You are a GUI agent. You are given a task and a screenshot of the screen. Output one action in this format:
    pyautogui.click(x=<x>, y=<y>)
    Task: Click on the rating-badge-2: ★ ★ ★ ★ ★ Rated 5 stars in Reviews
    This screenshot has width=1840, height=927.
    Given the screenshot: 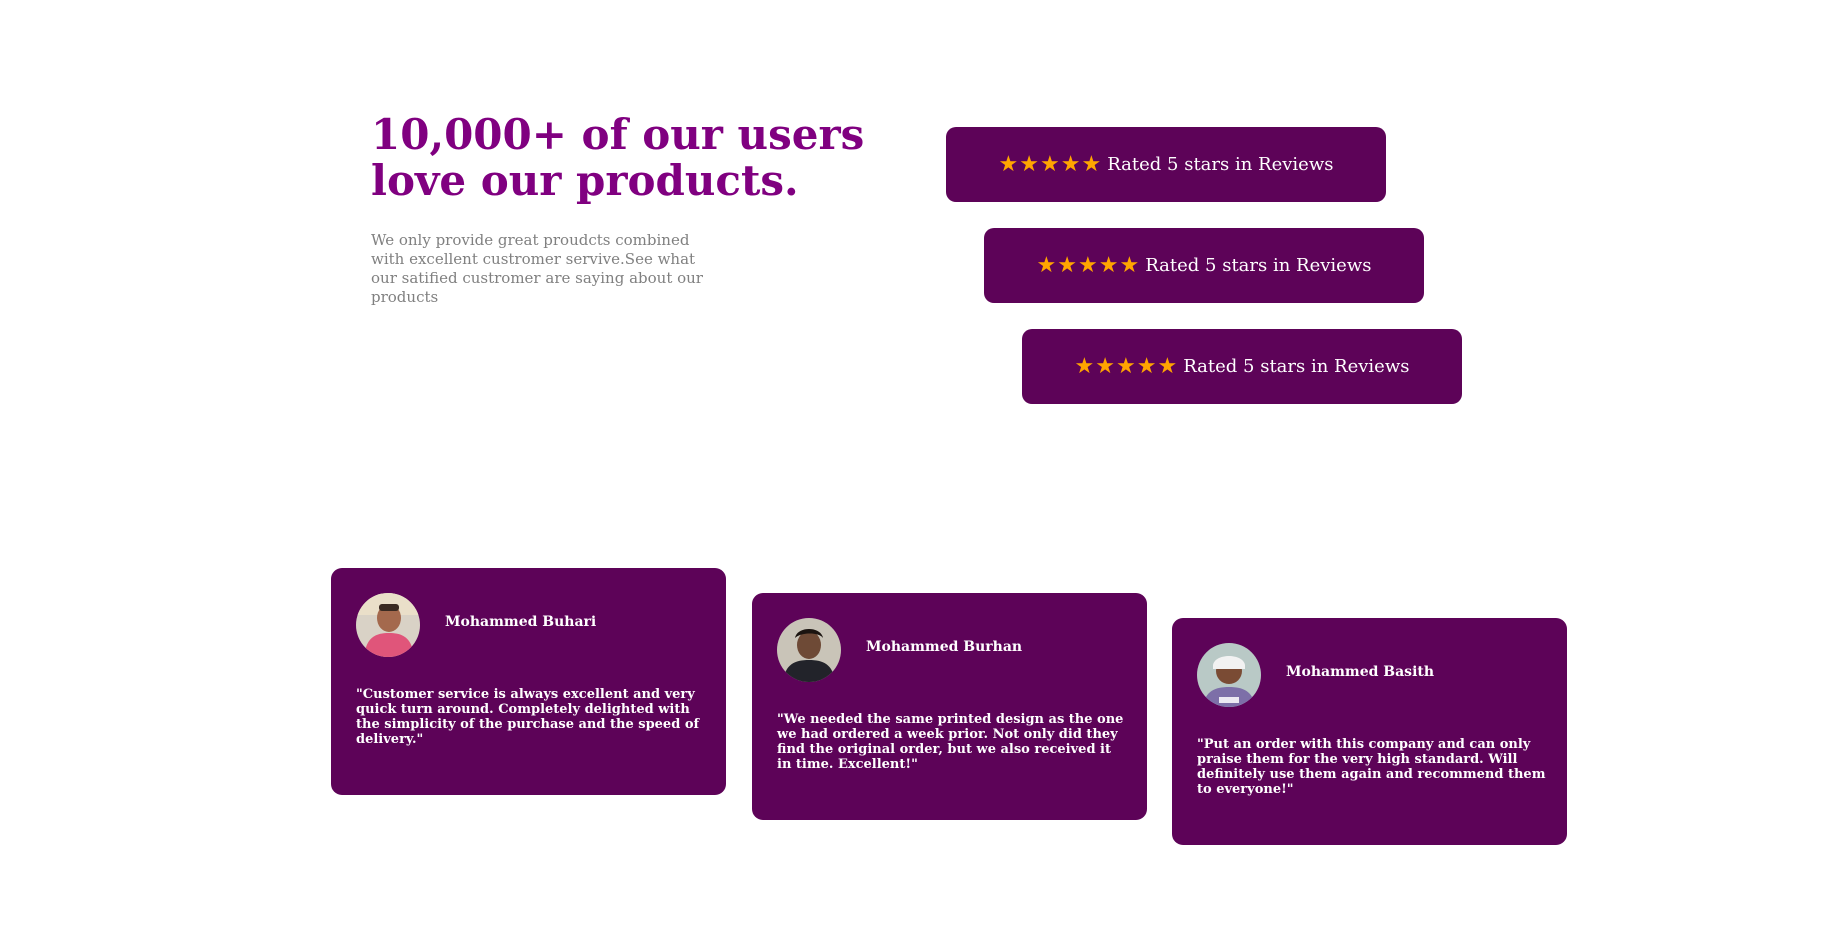 What is the action you would take?
    pyautogui.click(x=1204, y=265)
    